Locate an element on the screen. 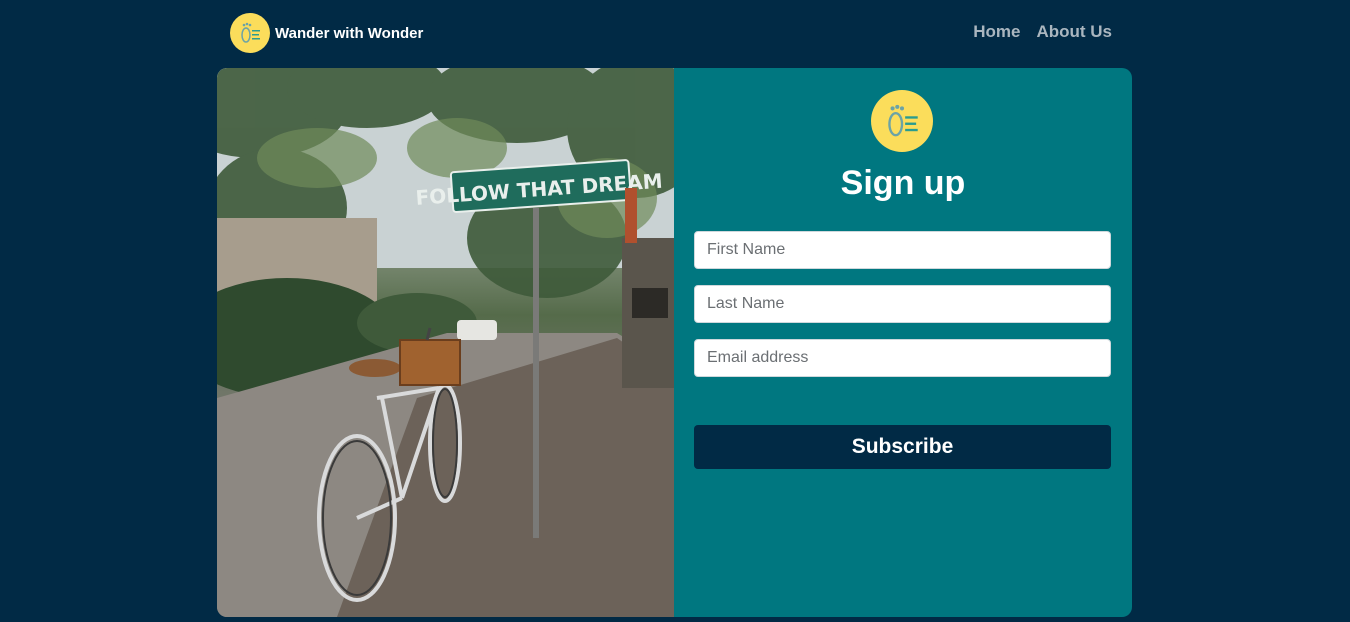  subscribe-button: Subscribe is located at coordinates (902, 447).